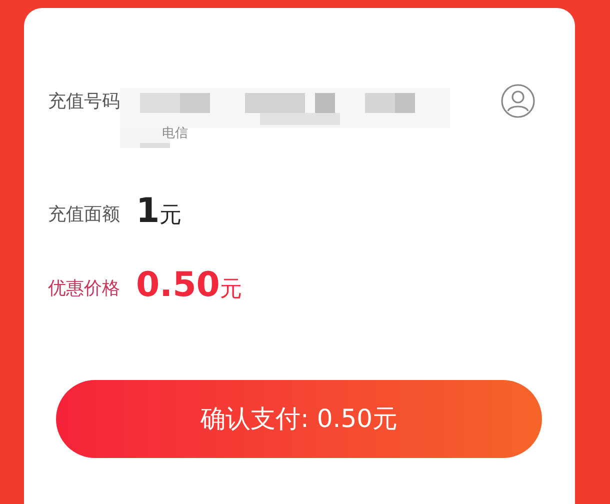 The width and height of the screenshot is (610, 504). I want to click on carrier-text: 电信, so click(175, 134).